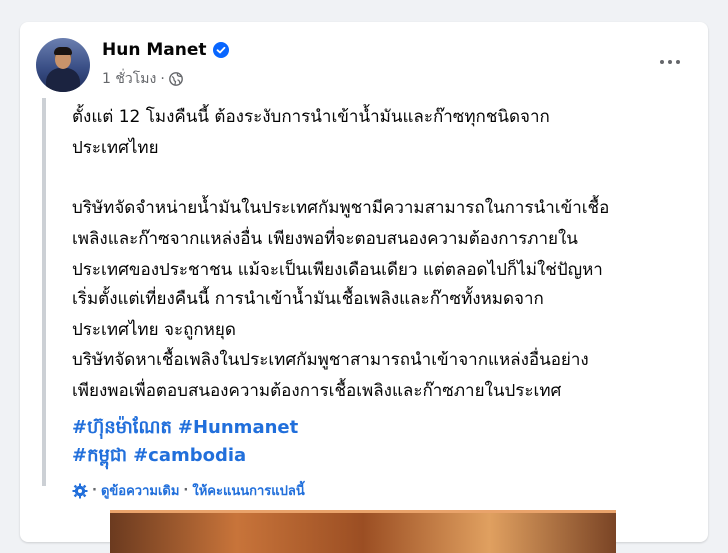 The image size is (728, 553). What do you see at coordinates (129, 79) in the screenshot?
I see `post-timestamp: 1 ชั่วโมง` at bounding box center [129, 79].